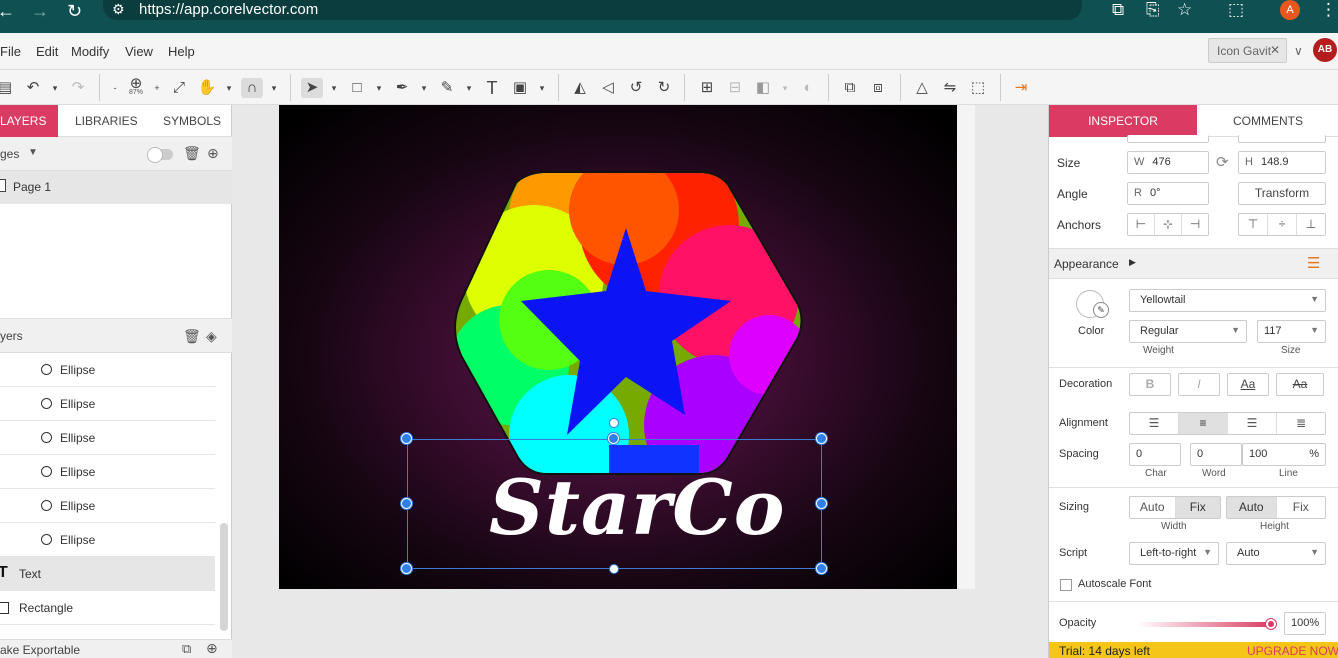  What do you see at coordinates (613, 438) in the screenshot?
I see `resize-handle-top` at bounding box center [613, 438].